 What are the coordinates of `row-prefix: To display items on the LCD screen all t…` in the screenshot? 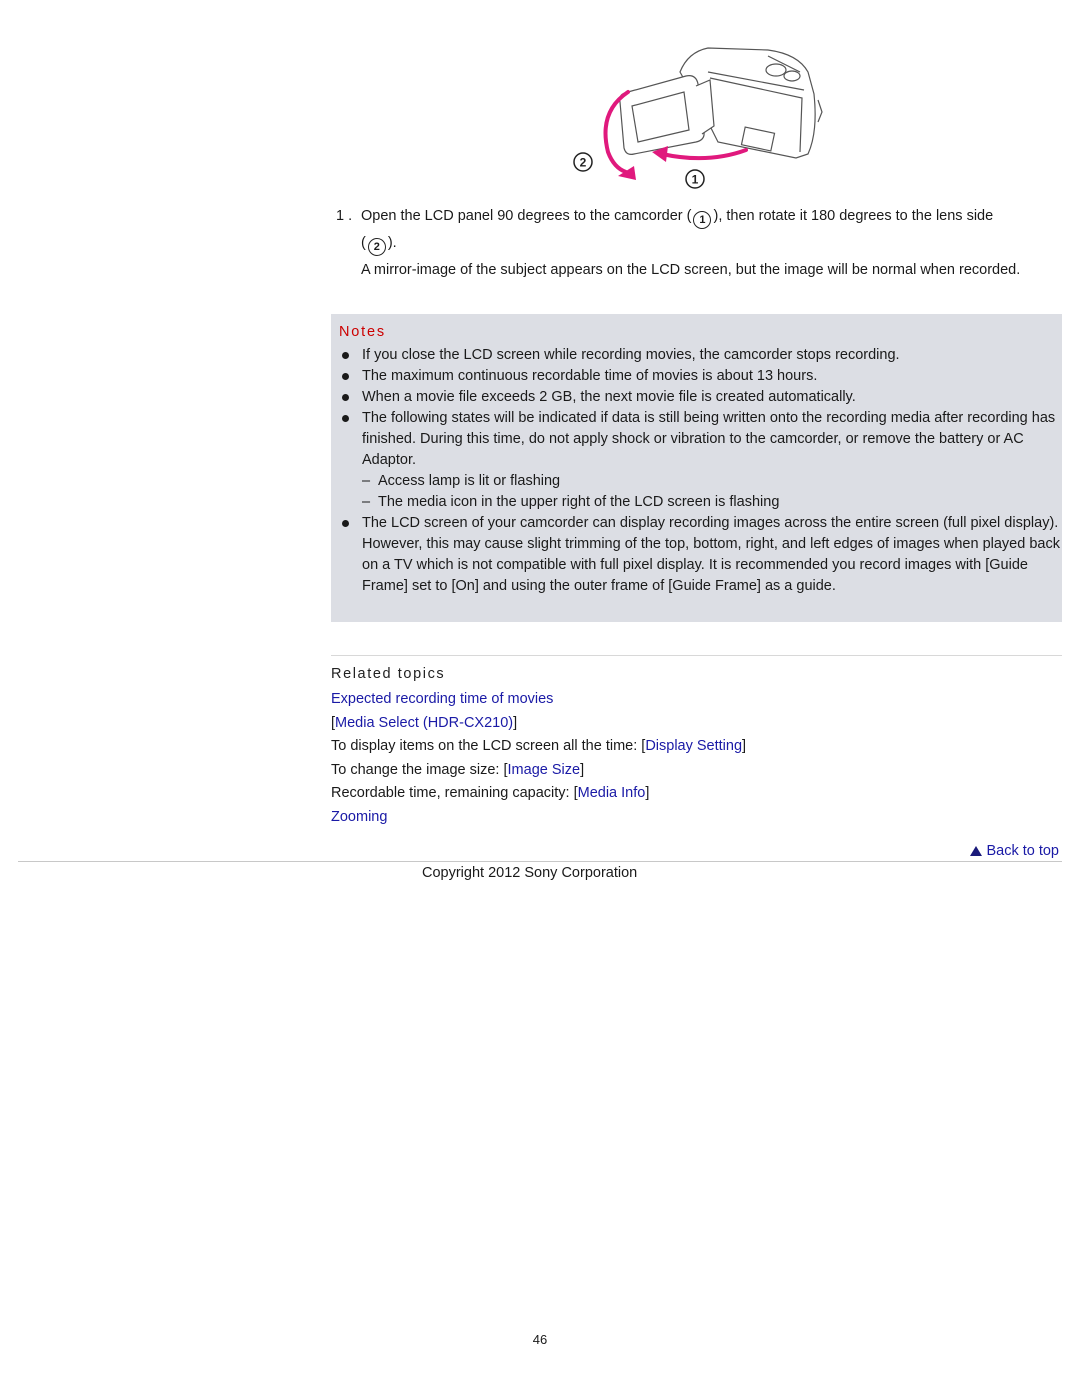 It's located at (486, 746).